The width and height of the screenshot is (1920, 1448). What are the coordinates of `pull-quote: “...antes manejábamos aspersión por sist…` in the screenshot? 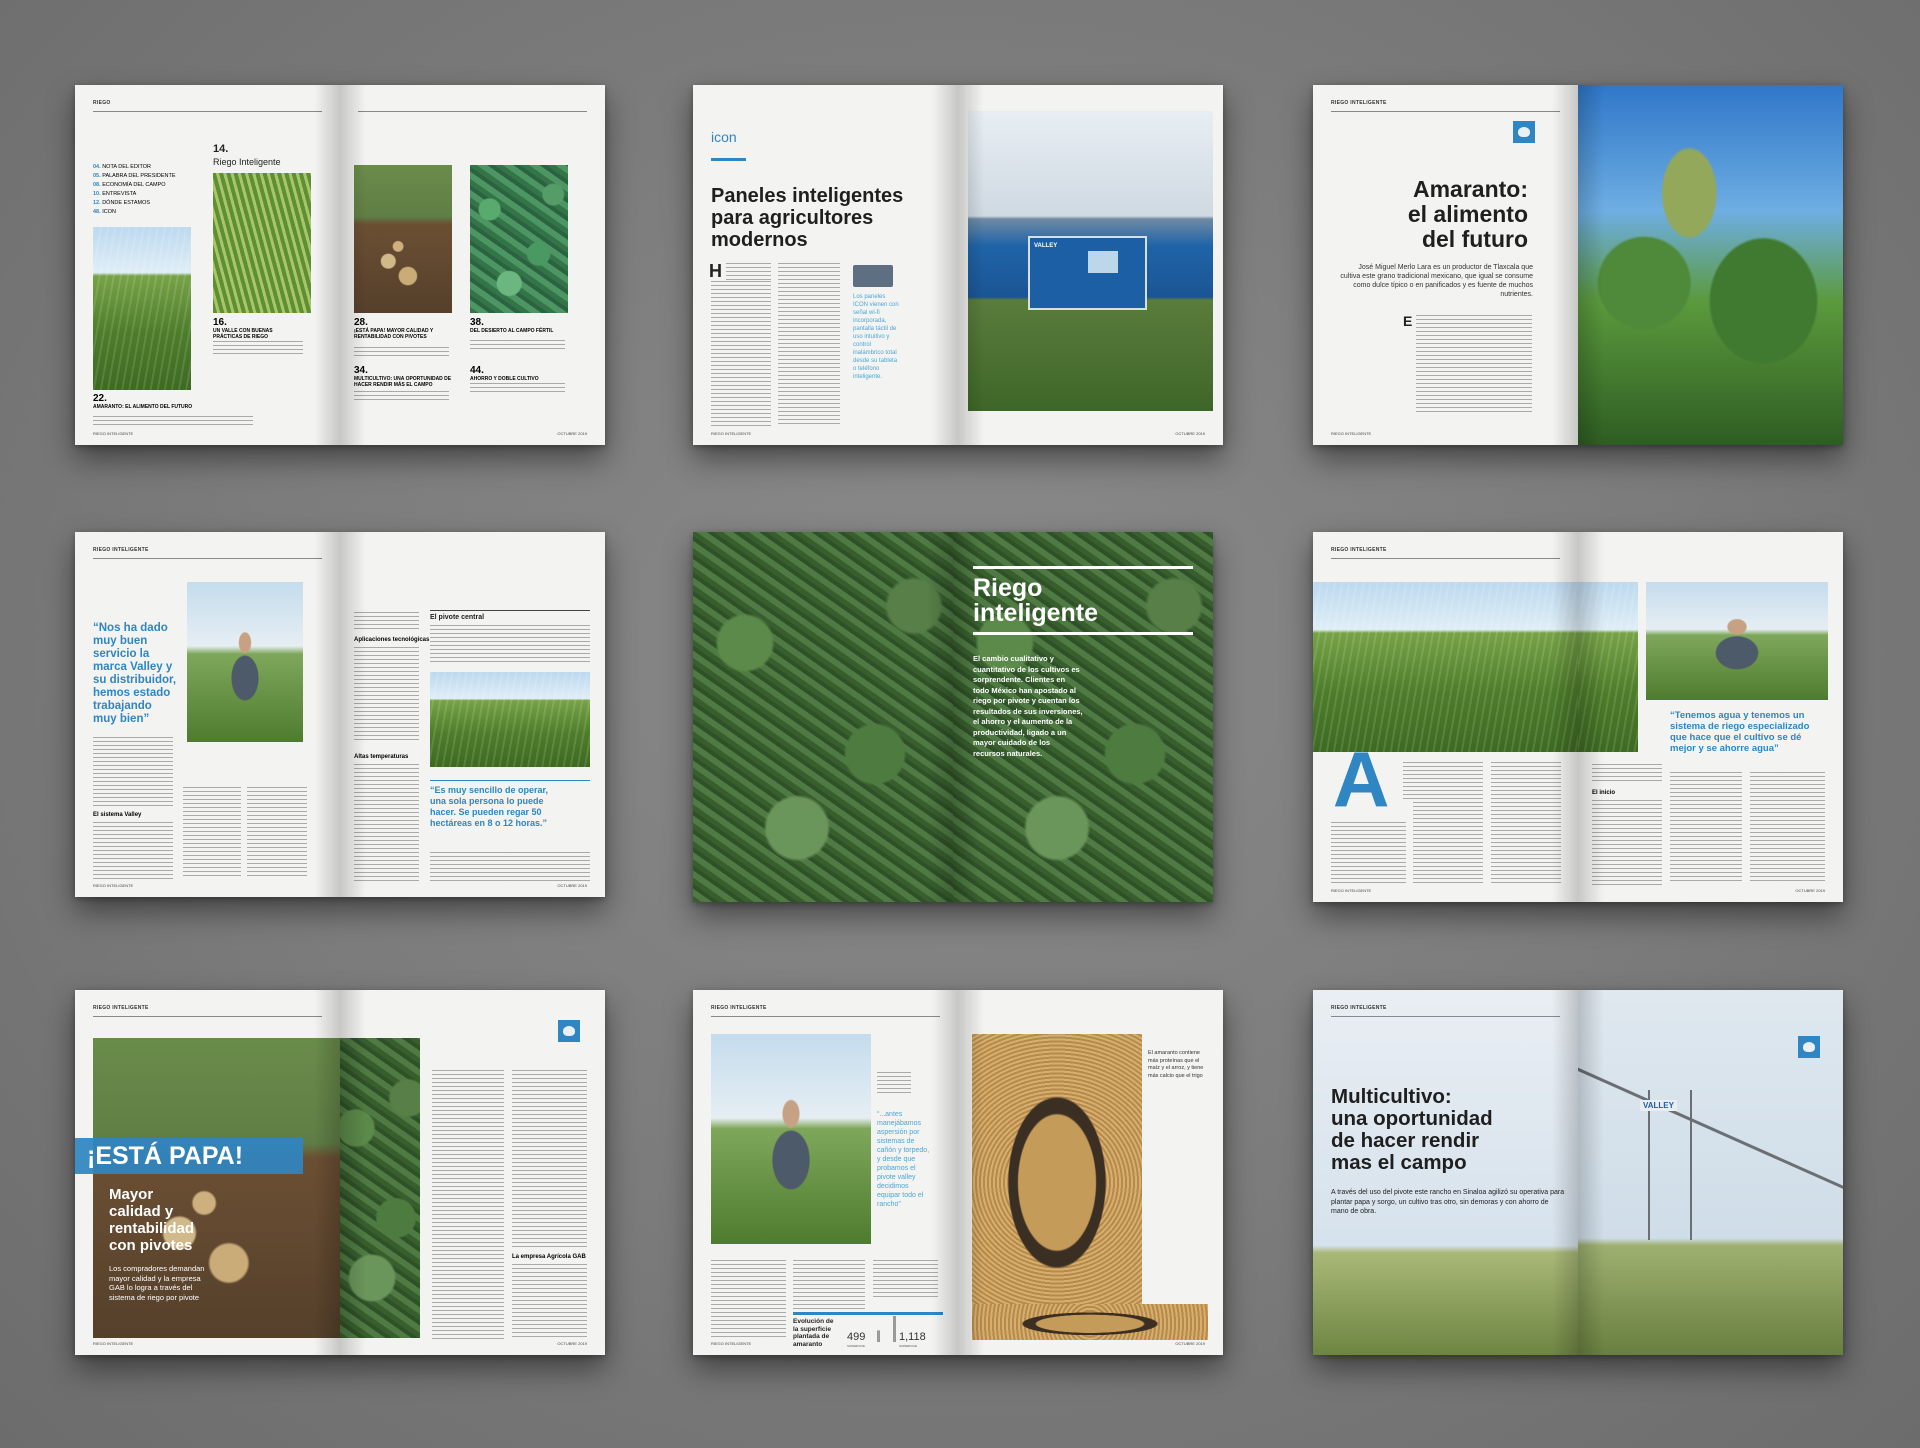 It's located at (903, 1159).